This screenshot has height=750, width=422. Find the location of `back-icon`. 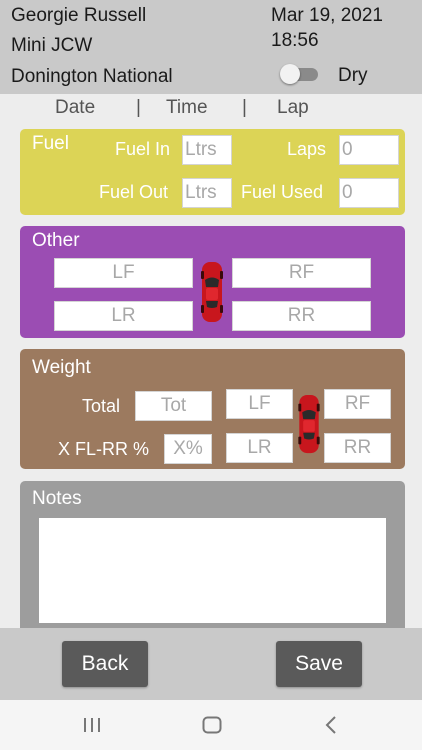

back-icon is located at coordinates (331, 725).